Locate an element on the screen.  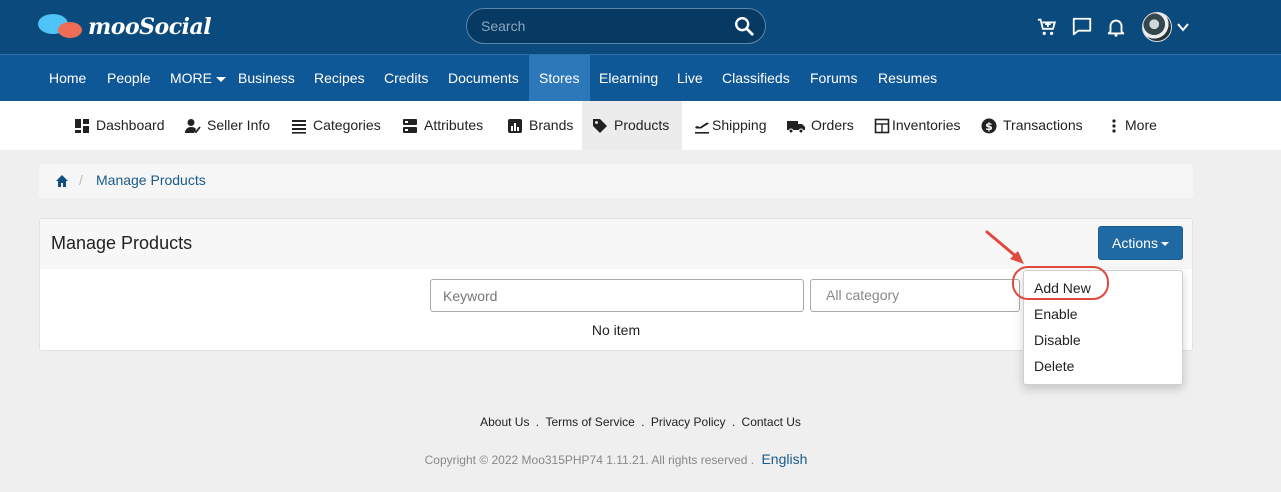
nav-item-documents: Documents is located at coordinates (483, 78).